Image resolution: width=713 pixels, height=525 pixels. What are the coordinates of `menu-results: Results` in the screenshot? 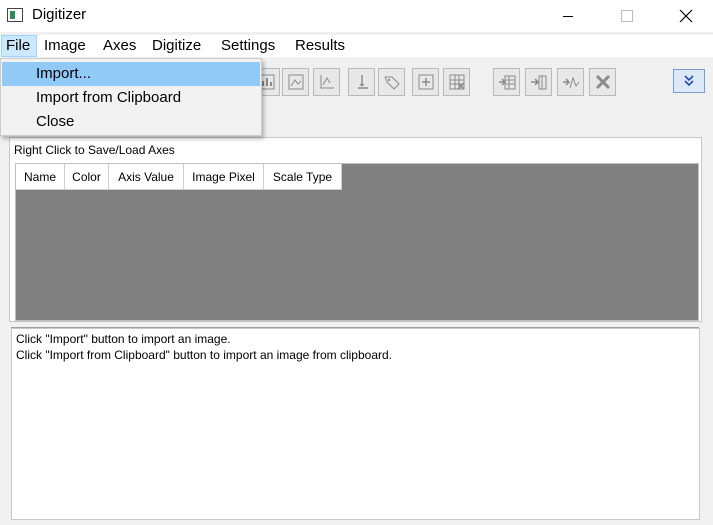 It's located at (320, 46).